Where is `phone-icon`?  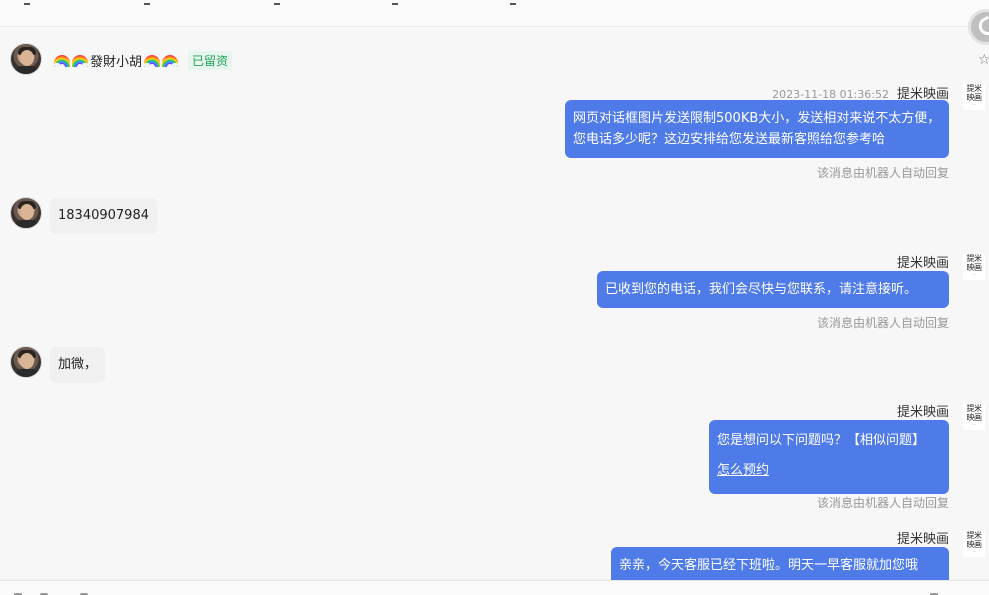 phone-icon is located at coordinates (982, 27).